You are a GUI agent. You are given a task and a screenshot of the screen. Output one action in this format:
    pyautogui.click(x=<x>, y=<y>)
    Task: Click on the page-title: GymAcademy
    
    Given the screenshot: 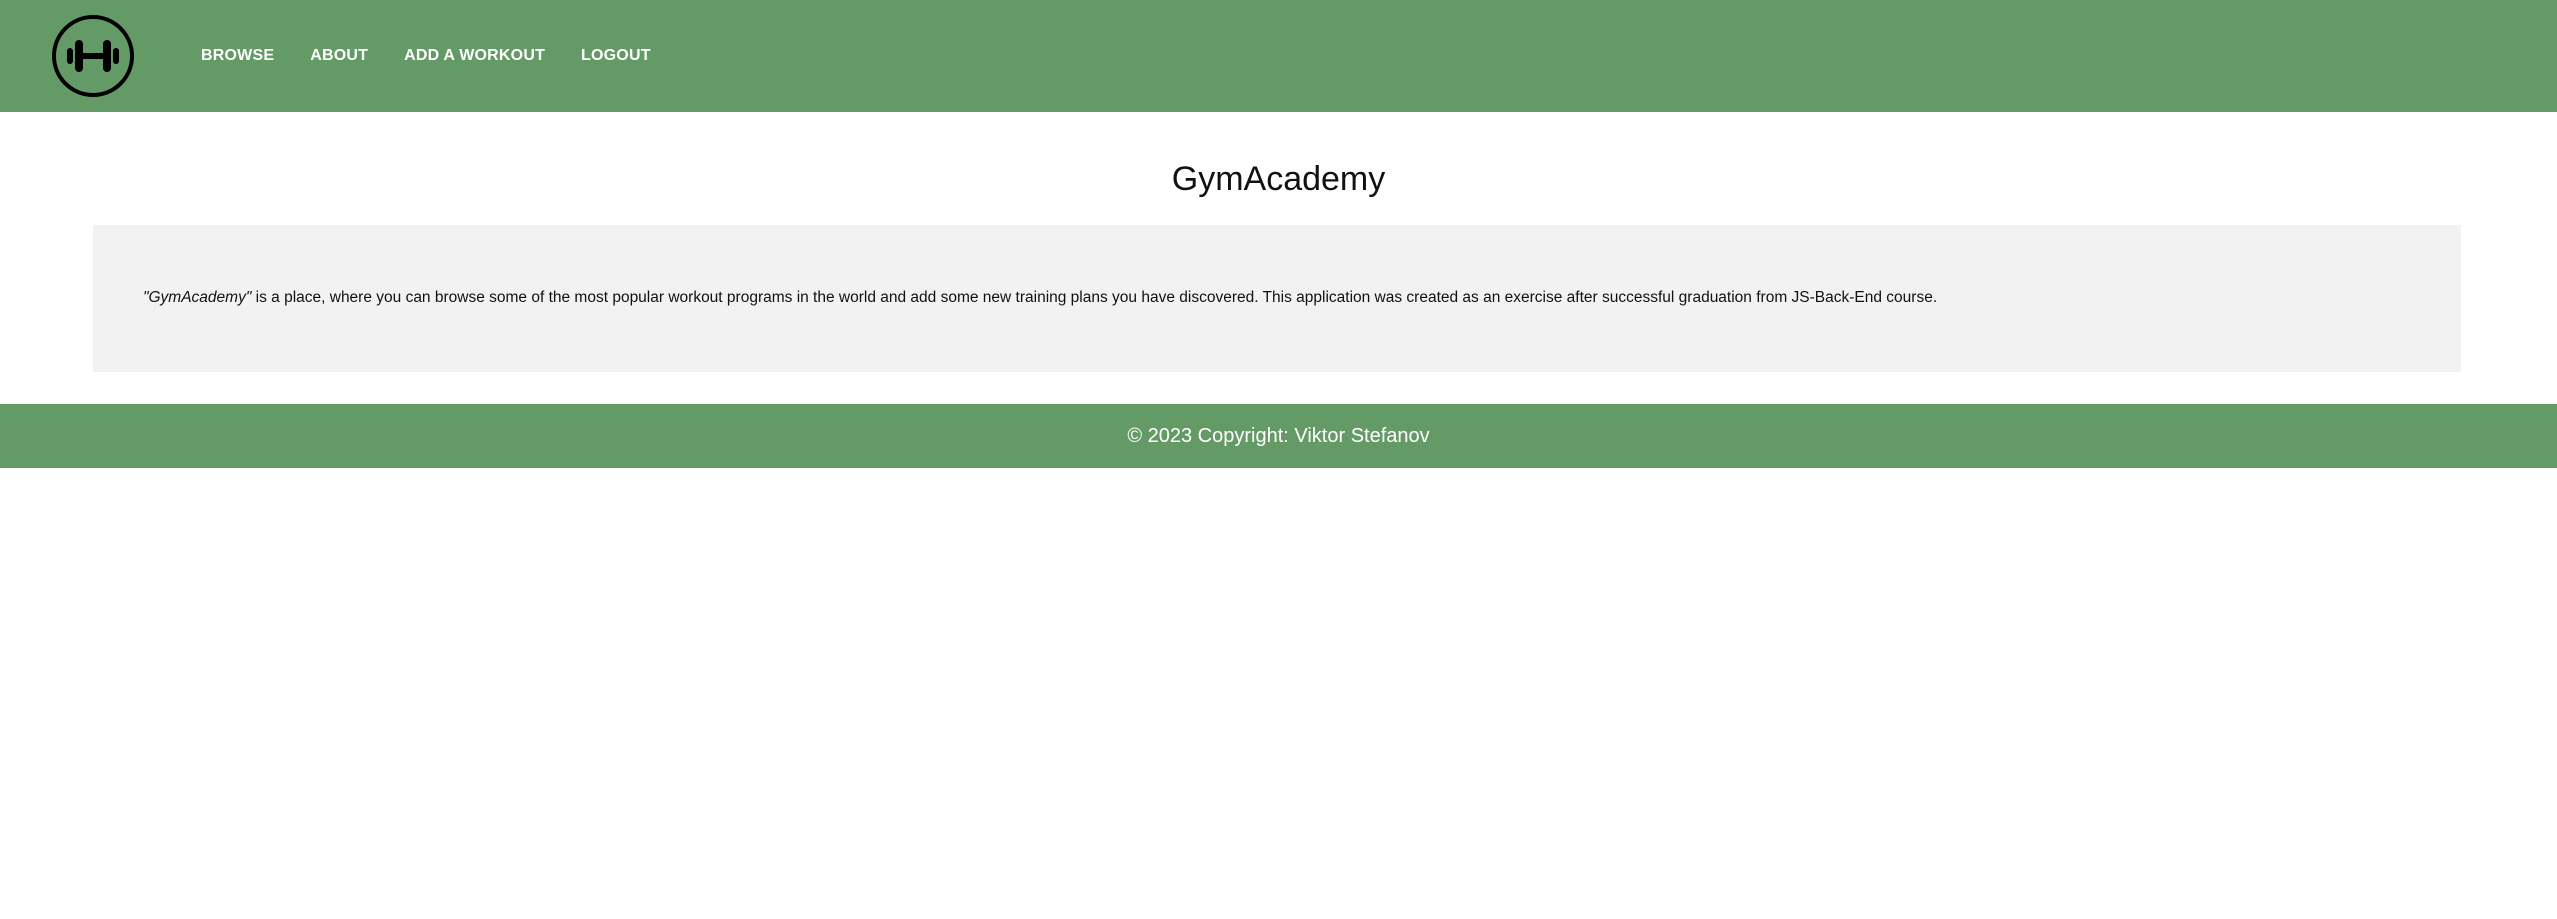 What is the action you would take?
    pyautogui.click(x=1278, y=179)
    